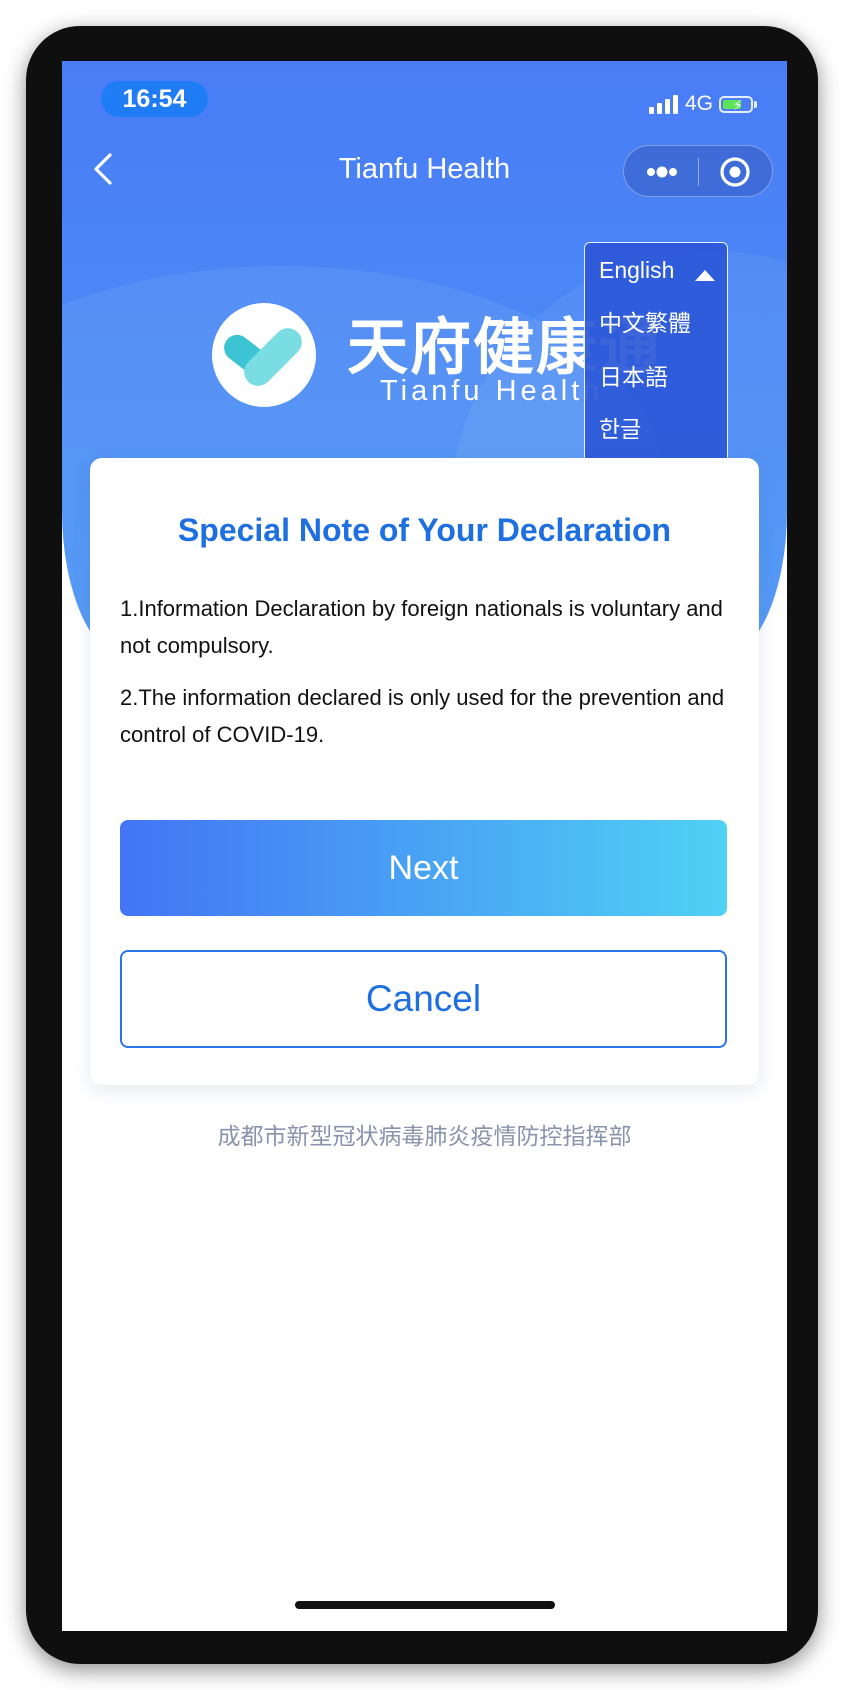 The width and height of the screenshot is (845, 1690). What do you see at coordinates (645, 323) in the screenshot?
I see `language-option-traditional-chinese: 中文繁體` at bounding box center [645, 323].